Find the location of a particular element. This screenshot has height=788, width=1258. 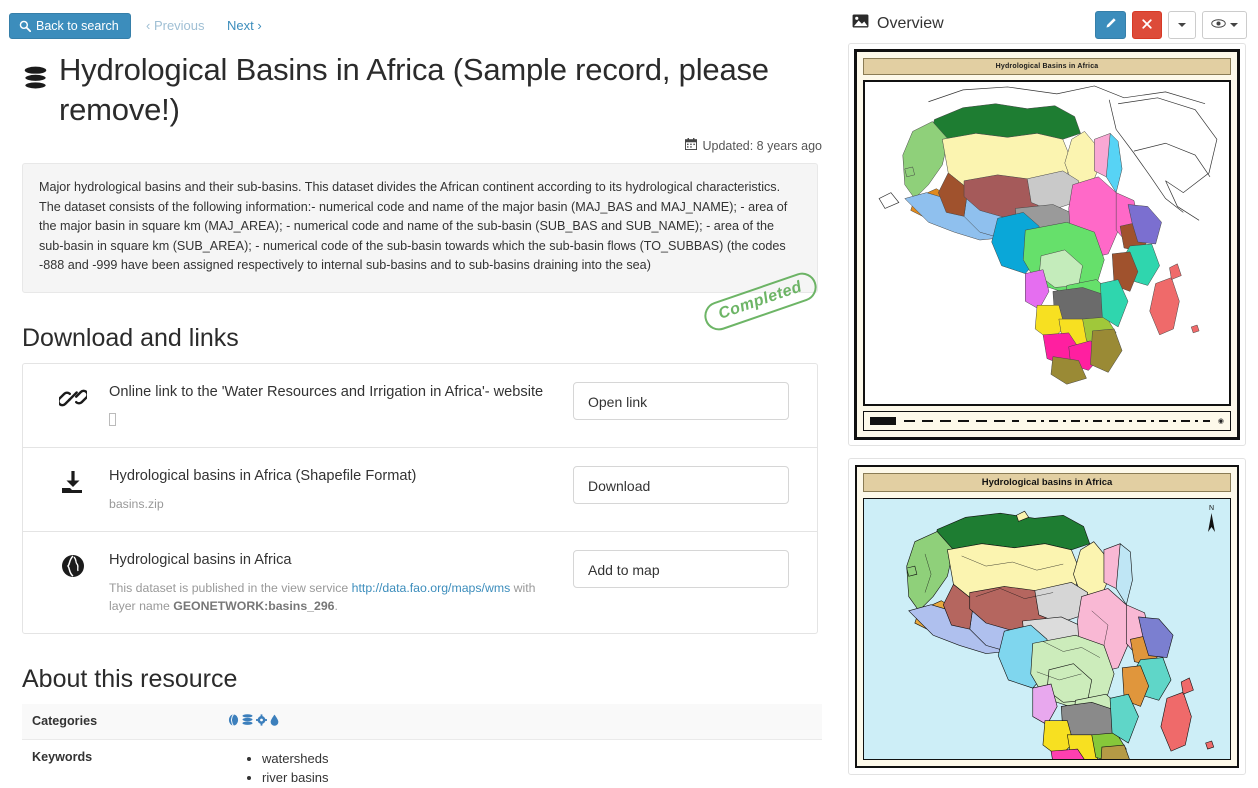

map-figure-title: Hydrological basins in Africa is located at coordinates (1047, 482).